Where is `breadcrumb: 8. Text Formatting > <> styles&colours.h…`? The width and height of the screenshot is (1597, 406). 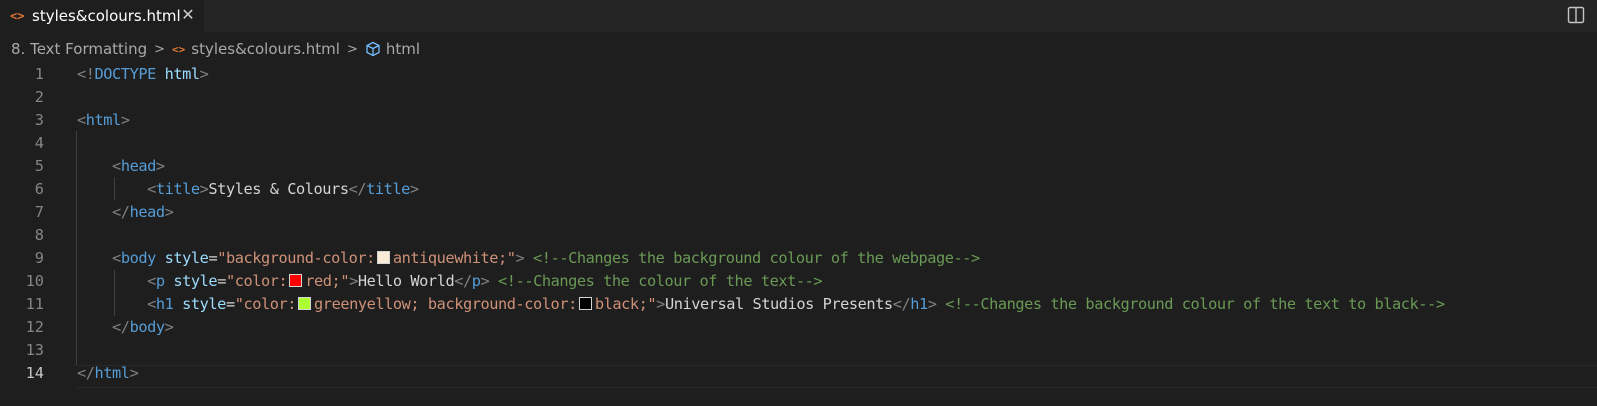
breadcrumb: 8. Text Formatting > <> styles&colours.h… is located at coordinates (798, 49).